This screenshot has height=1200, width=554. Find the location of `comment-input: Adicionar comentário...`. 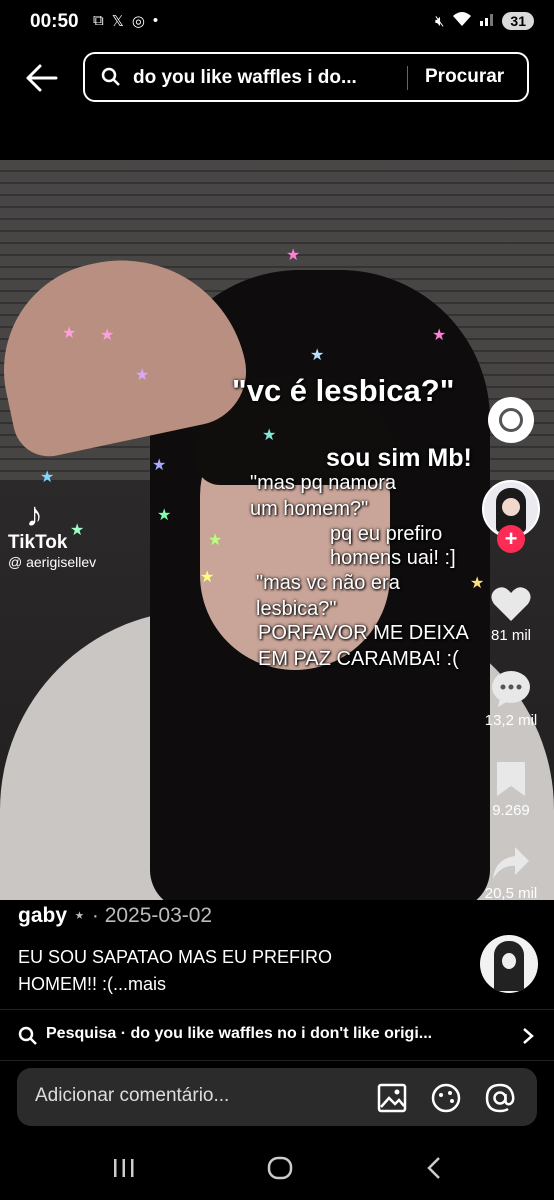

comment-input: Adicionar comentário... is located at coordinates (277, 1097).